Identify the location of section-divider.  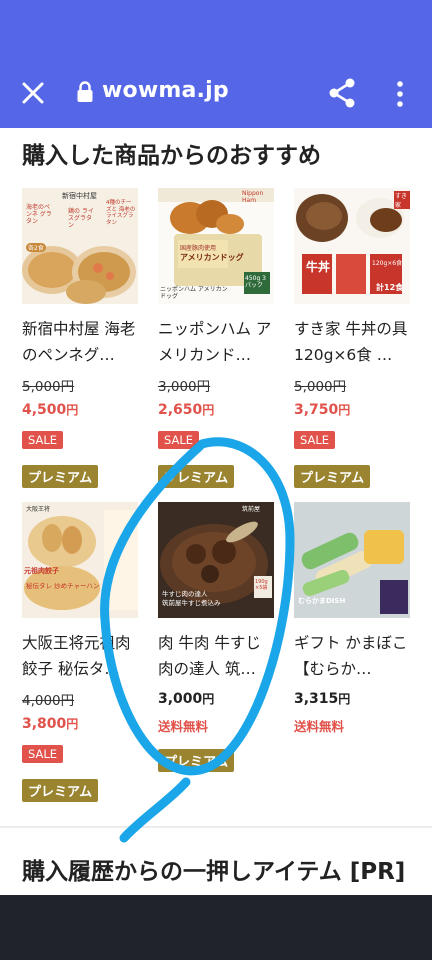
(216, 827).